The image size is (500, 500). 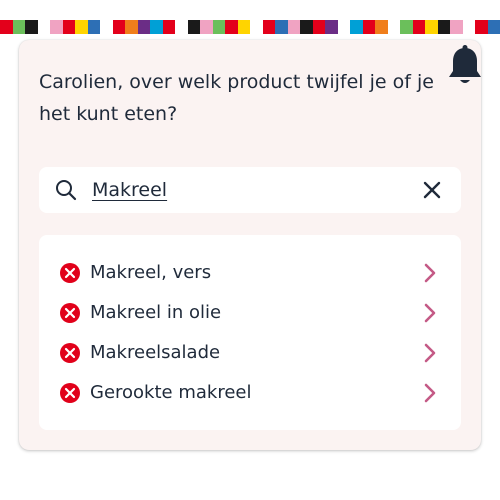 What do you see at coordinates (155, 352) in the screenshot?
I see `list-item-label: Makreelsalade` at bounding box center [155, 352].